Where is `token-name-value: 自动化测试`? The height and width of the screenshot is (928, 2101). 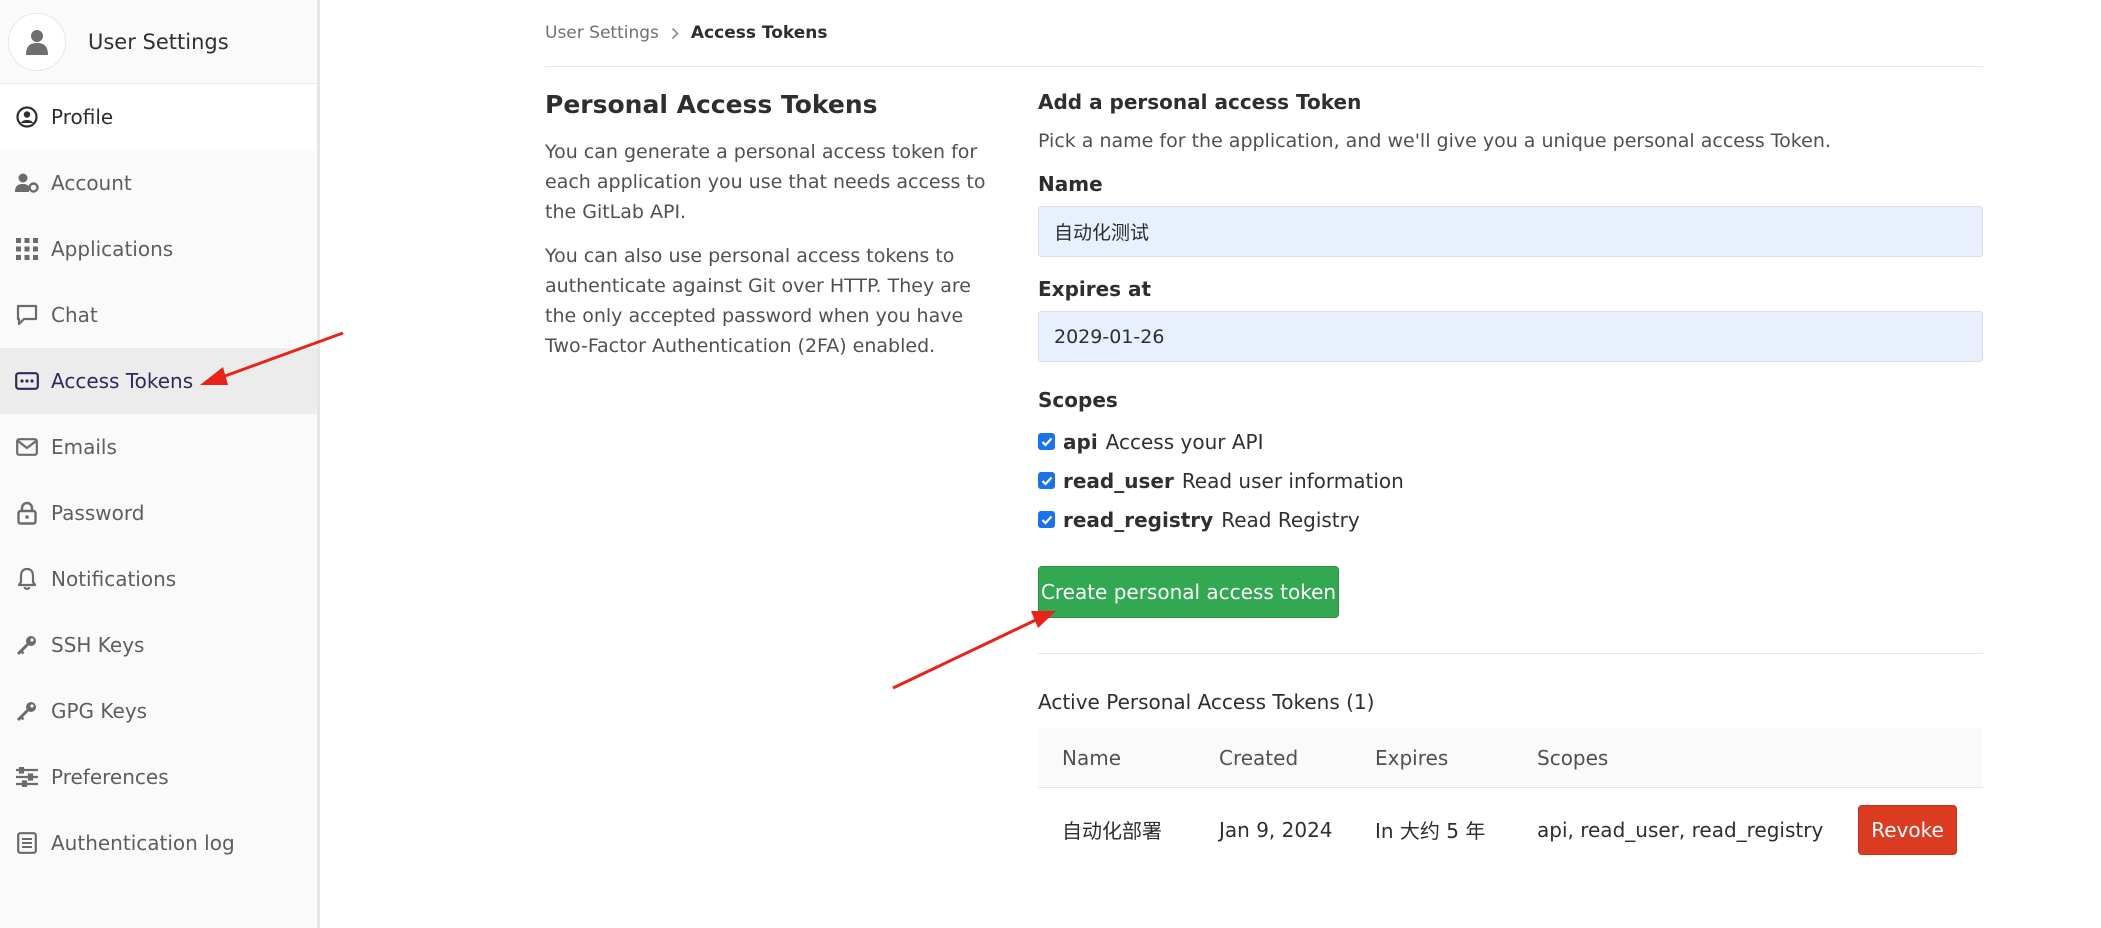
token-name-value: 自动化测试 is located at coordinates (1102, 233).